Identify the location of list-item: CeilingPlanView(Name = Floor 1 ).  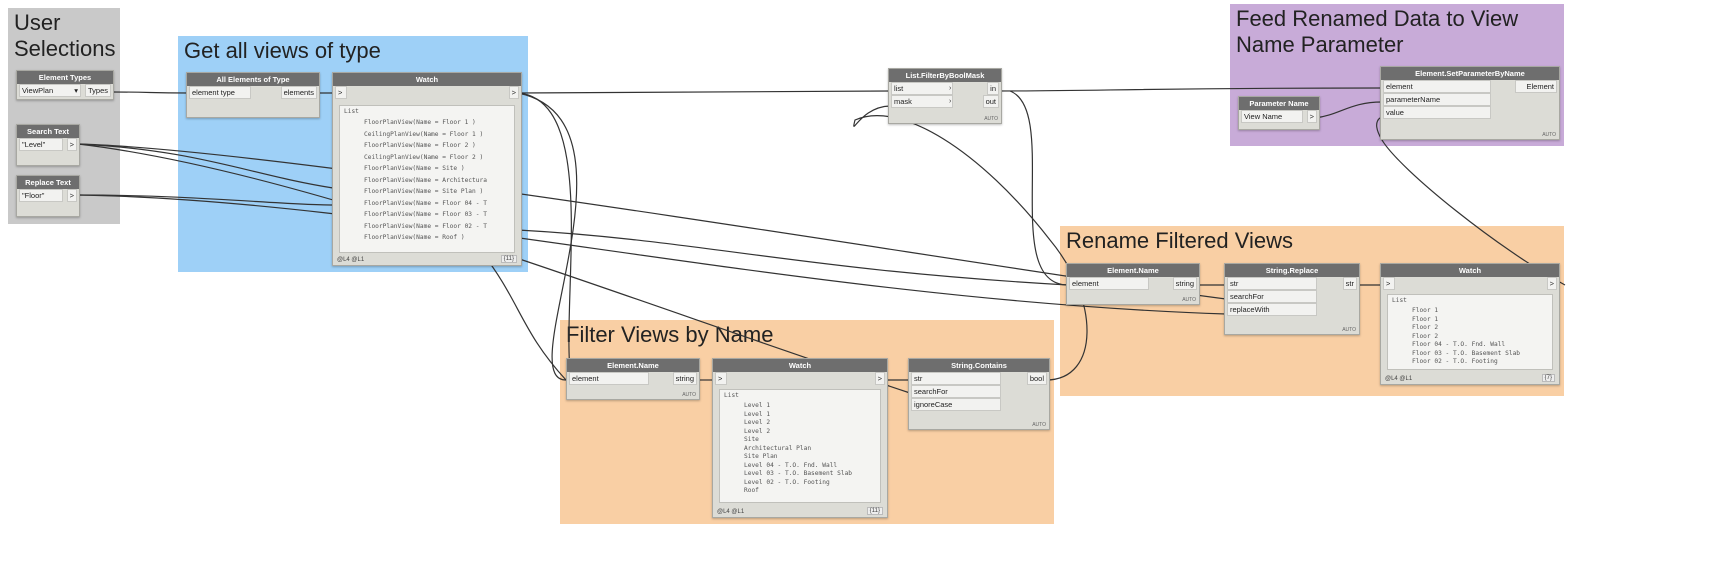
(432, 135).